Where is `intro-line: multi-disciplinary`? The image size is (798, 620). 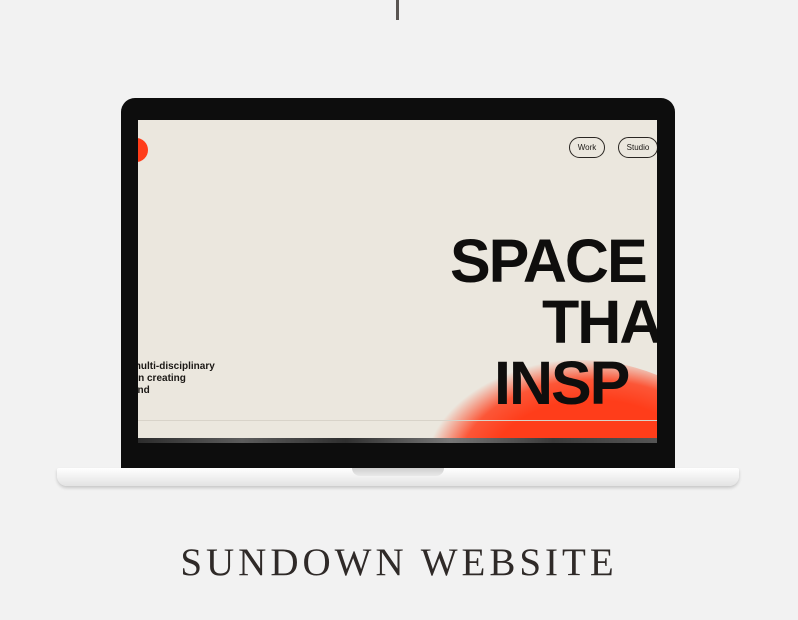
intro-line: multi-disciplinary is located at coordinates (176, 366).